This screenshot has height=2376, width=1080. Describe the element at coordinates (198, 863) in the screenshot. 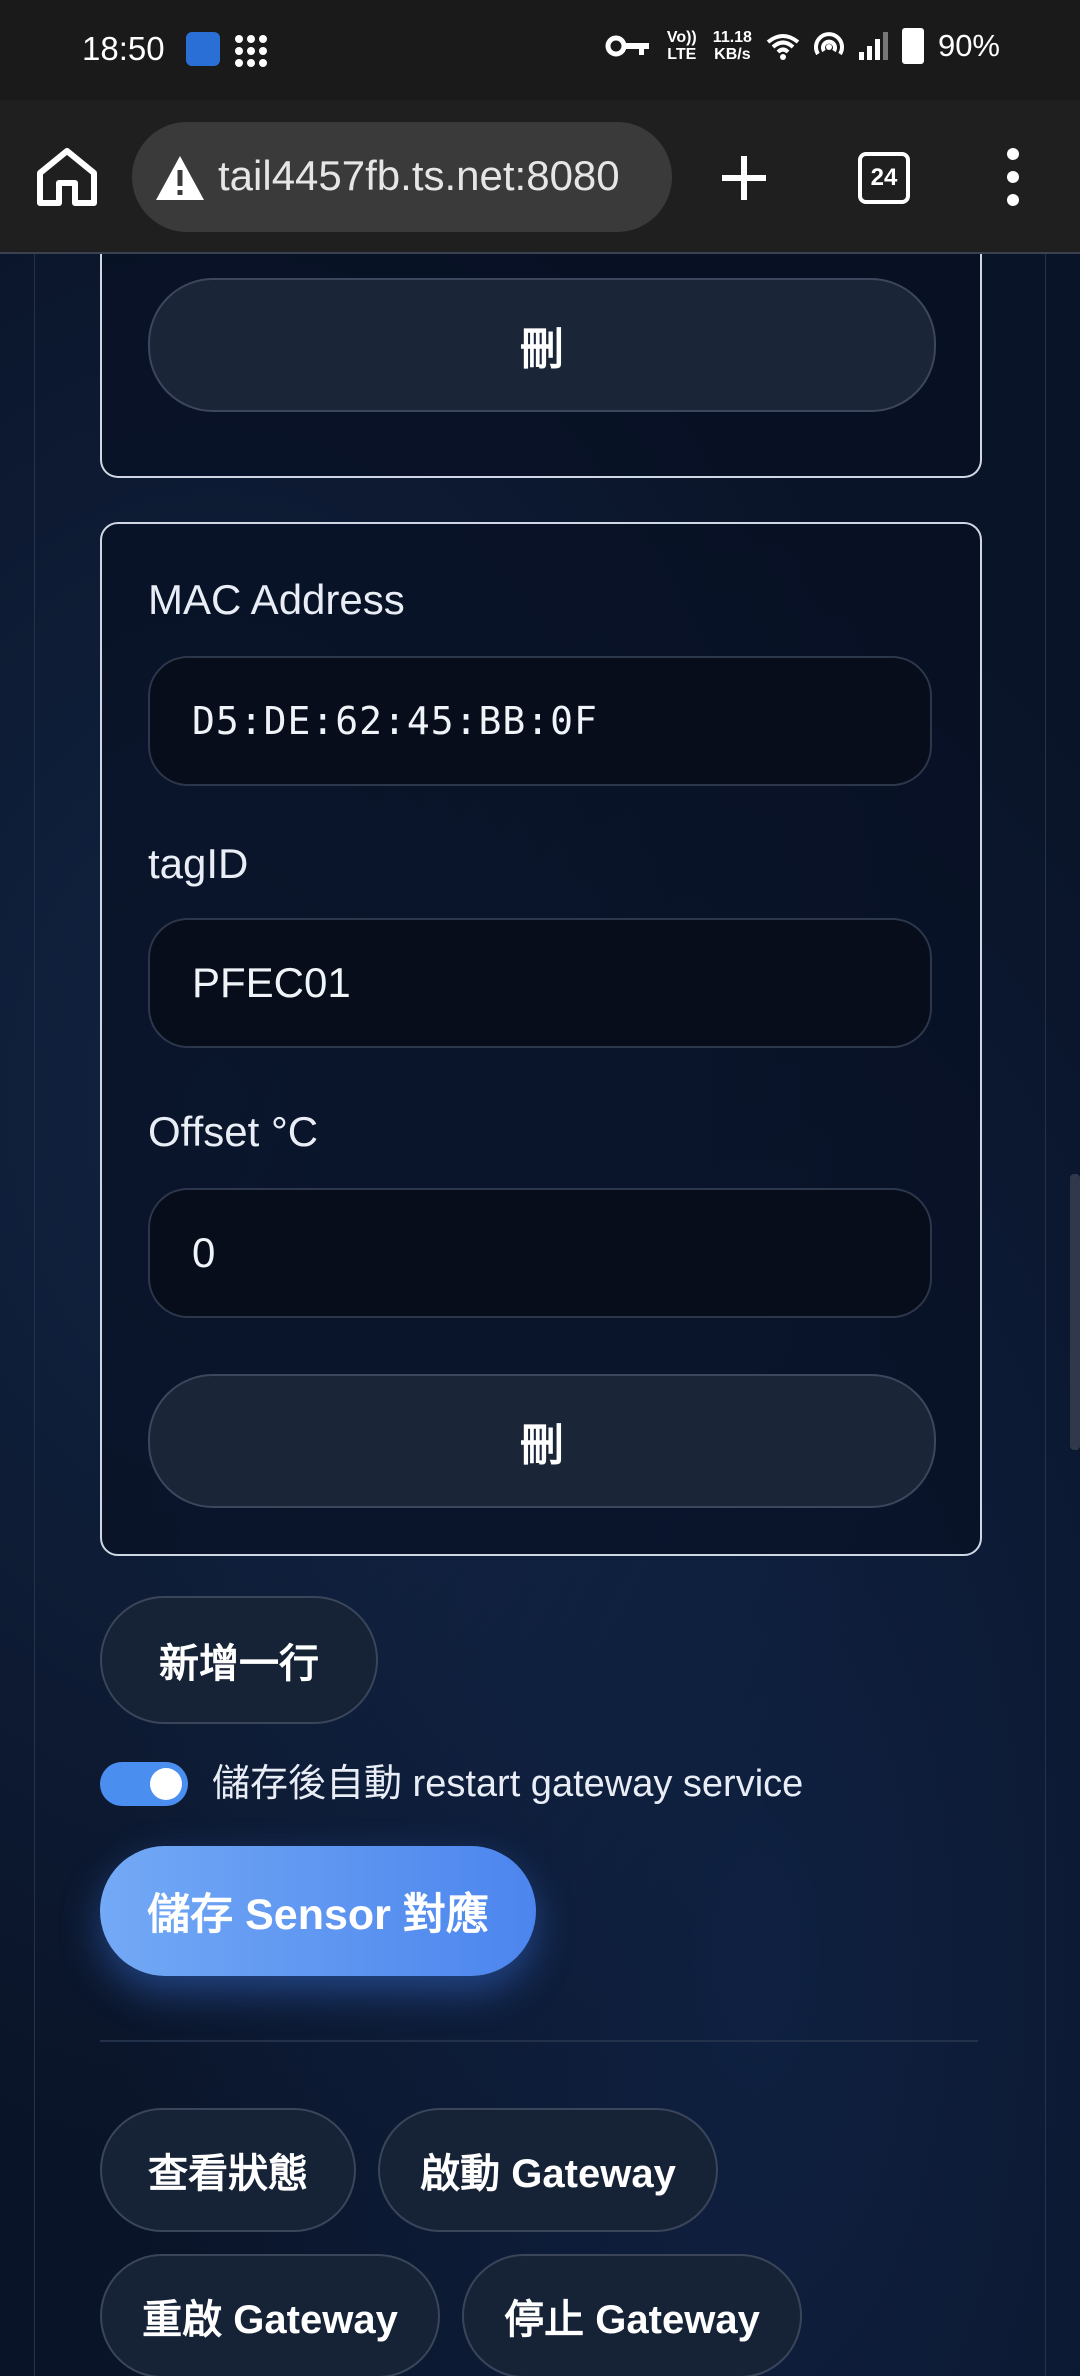

I see `tag-id-label: tagID` at that location.